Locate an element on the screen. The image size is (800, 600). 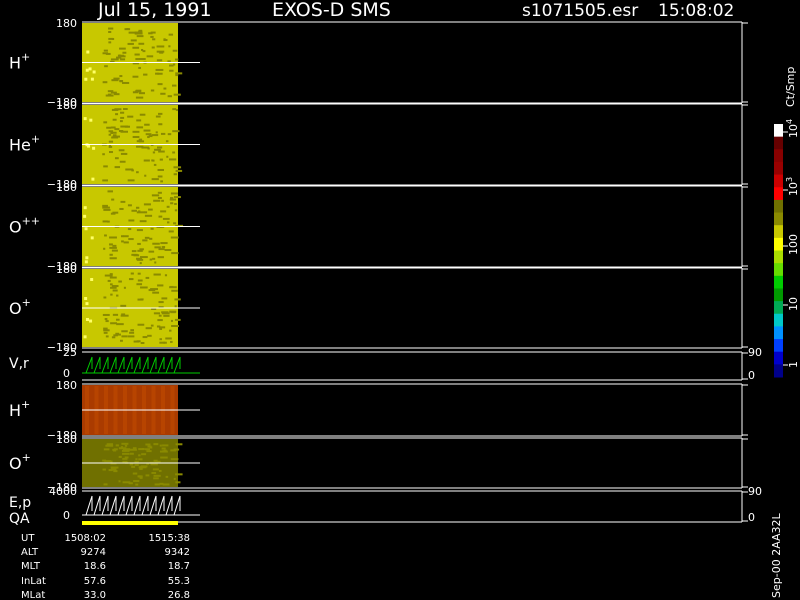
colorbar: Ct/Smp 1 10 100 103 104 is located at coordinates (787, 222).